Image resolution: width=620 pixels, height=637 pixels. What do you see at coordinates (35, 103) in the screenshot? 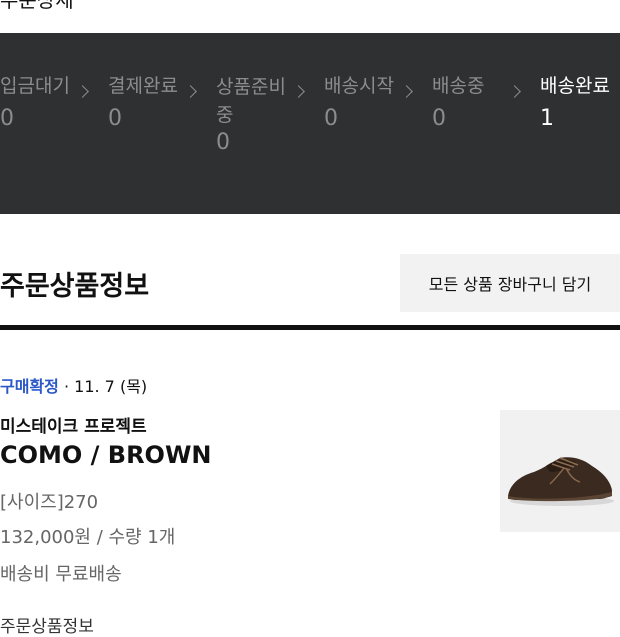
I see `status-step-pending-payment: 입금대기 0` at bounding box center [35, 103].